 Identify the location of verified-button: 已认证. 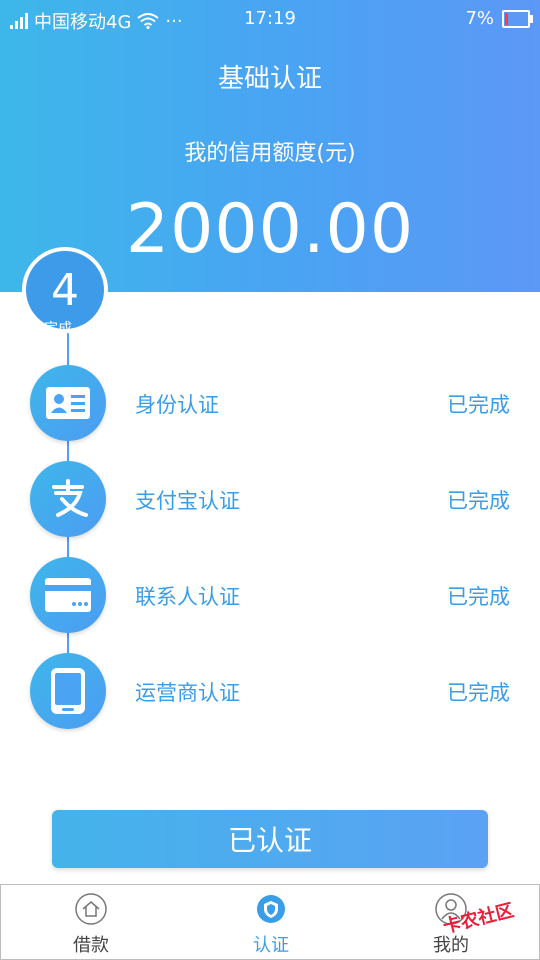
(270, 839).